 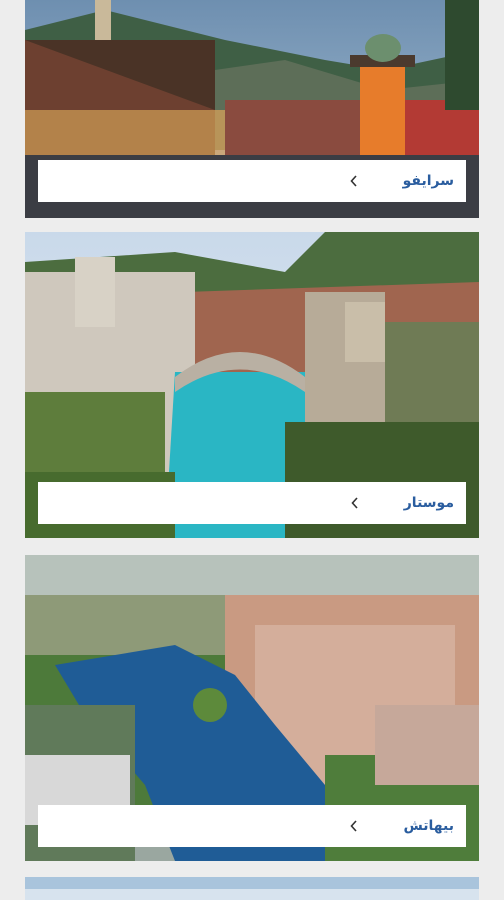 I want to click on city-name: موستار, so click(x=428, y=503).